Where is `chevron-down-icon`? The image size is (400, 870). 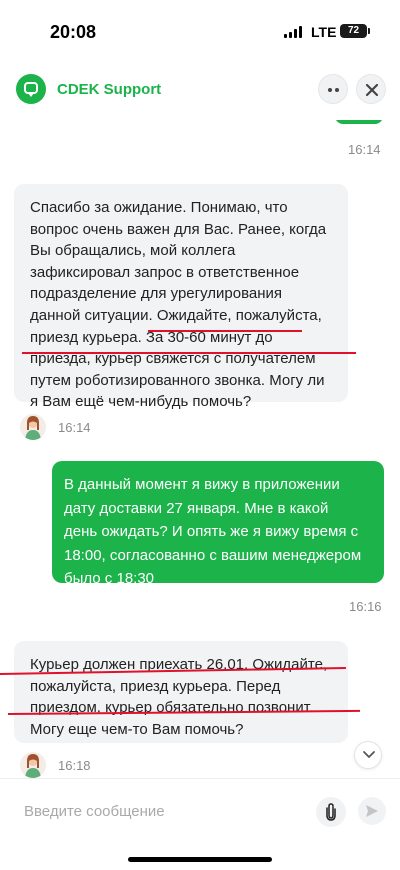
chevron-down-icon is located at coordinates (369, 754).